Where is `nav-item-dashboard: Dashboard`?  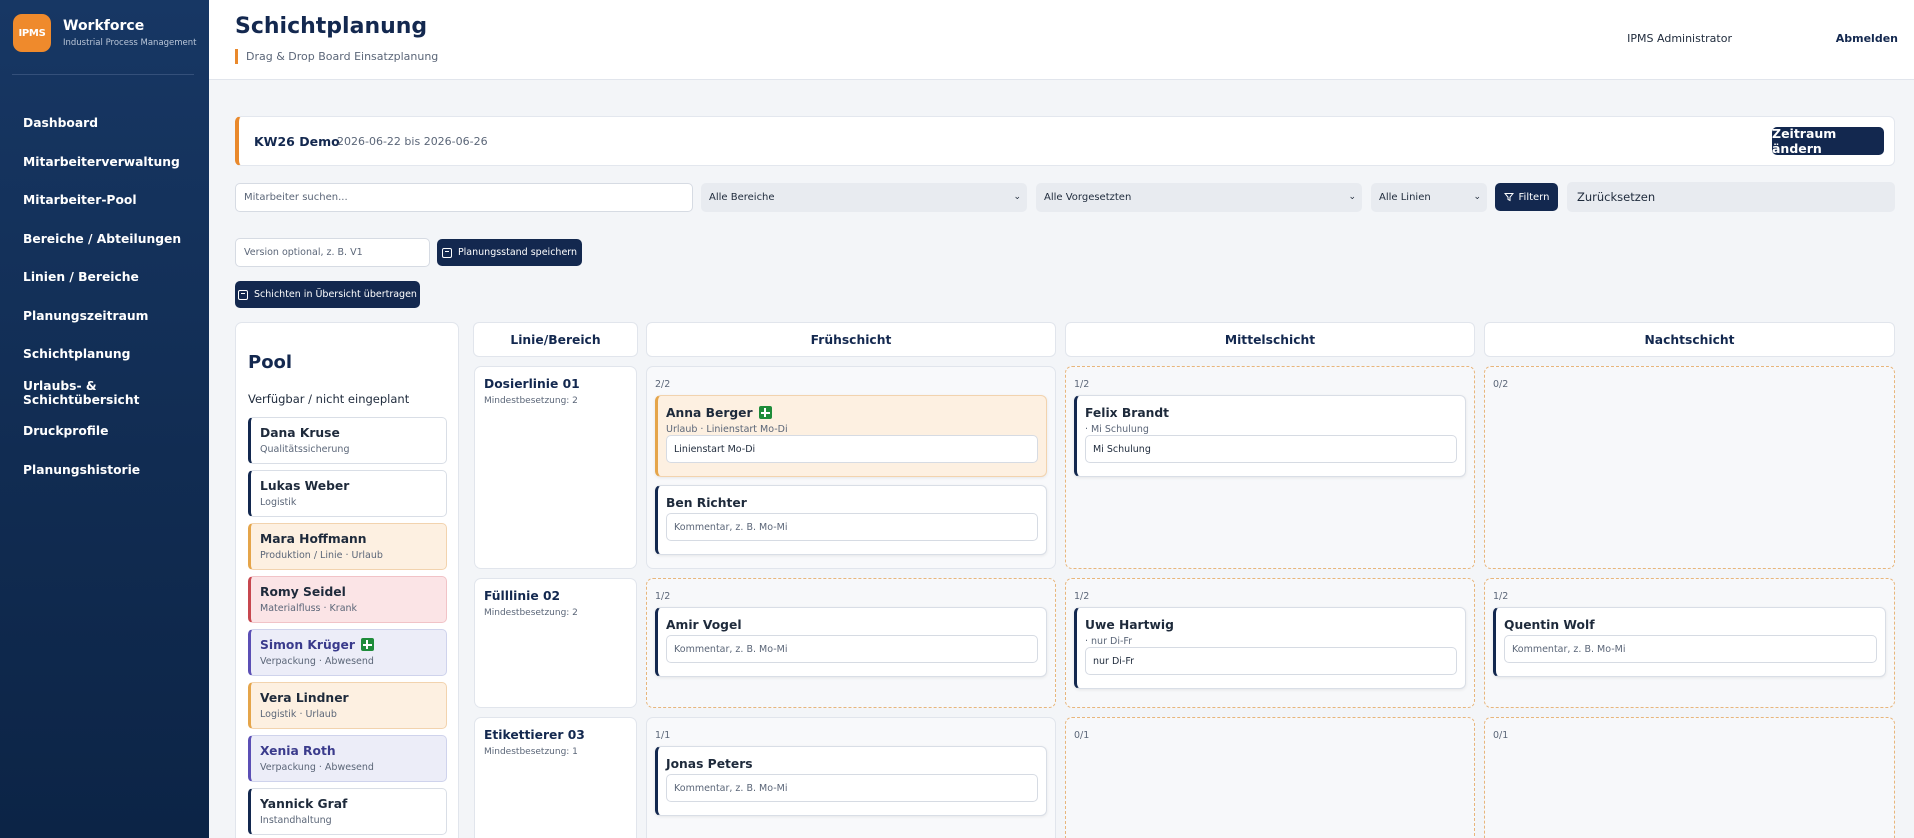
nav-item-dashboard: Dashboard is located at coordinates (104, 123).